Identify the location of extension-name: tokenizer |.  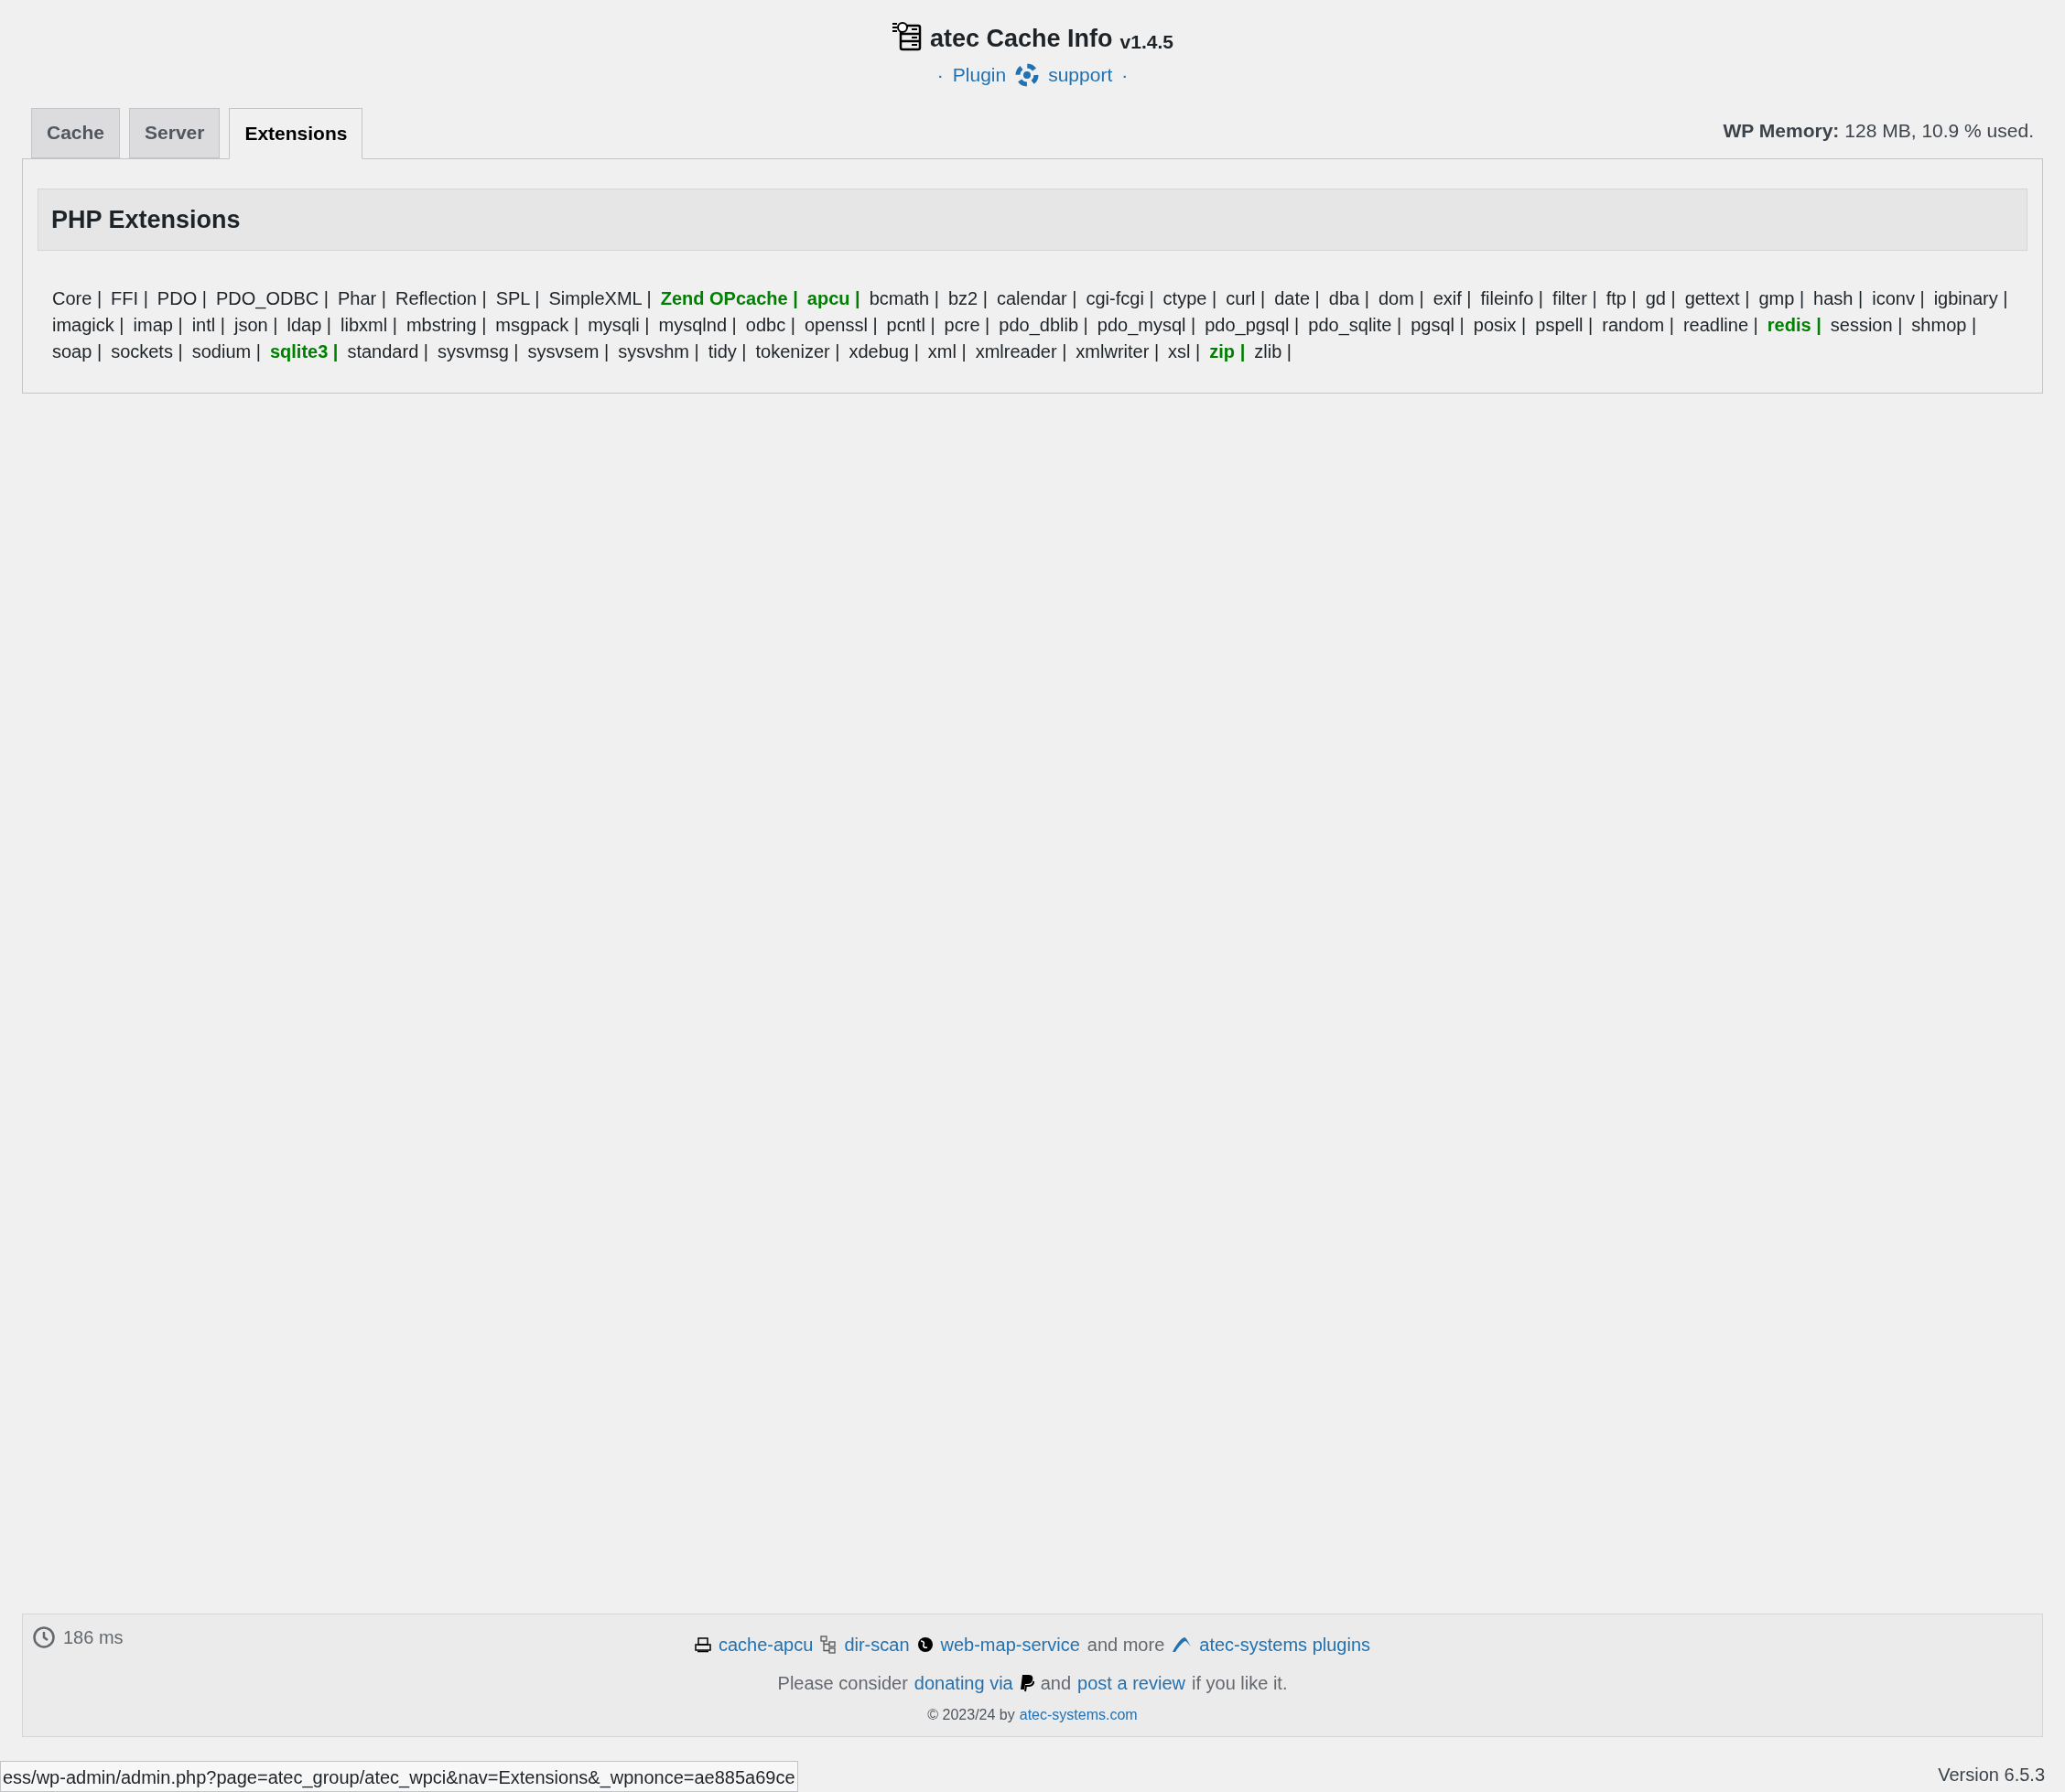
(797, 352).